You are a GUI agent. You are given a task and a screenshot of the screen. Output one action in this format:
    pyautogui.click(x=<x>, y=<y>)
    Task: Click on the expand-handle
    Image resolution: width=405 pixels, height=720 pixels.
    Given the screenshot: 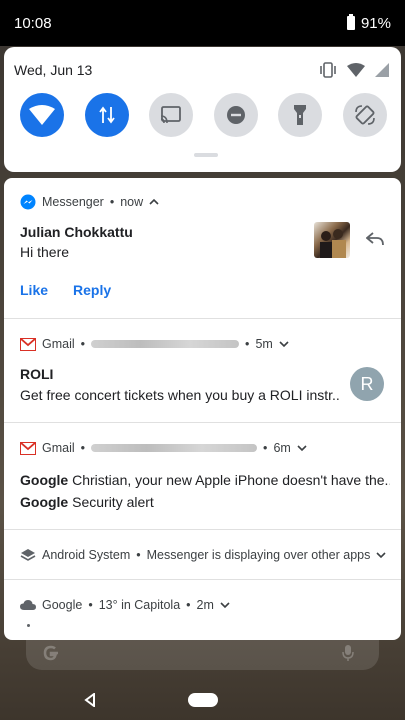 What is the action you would take?
    pyautogui.click(x=206, y=155)
    